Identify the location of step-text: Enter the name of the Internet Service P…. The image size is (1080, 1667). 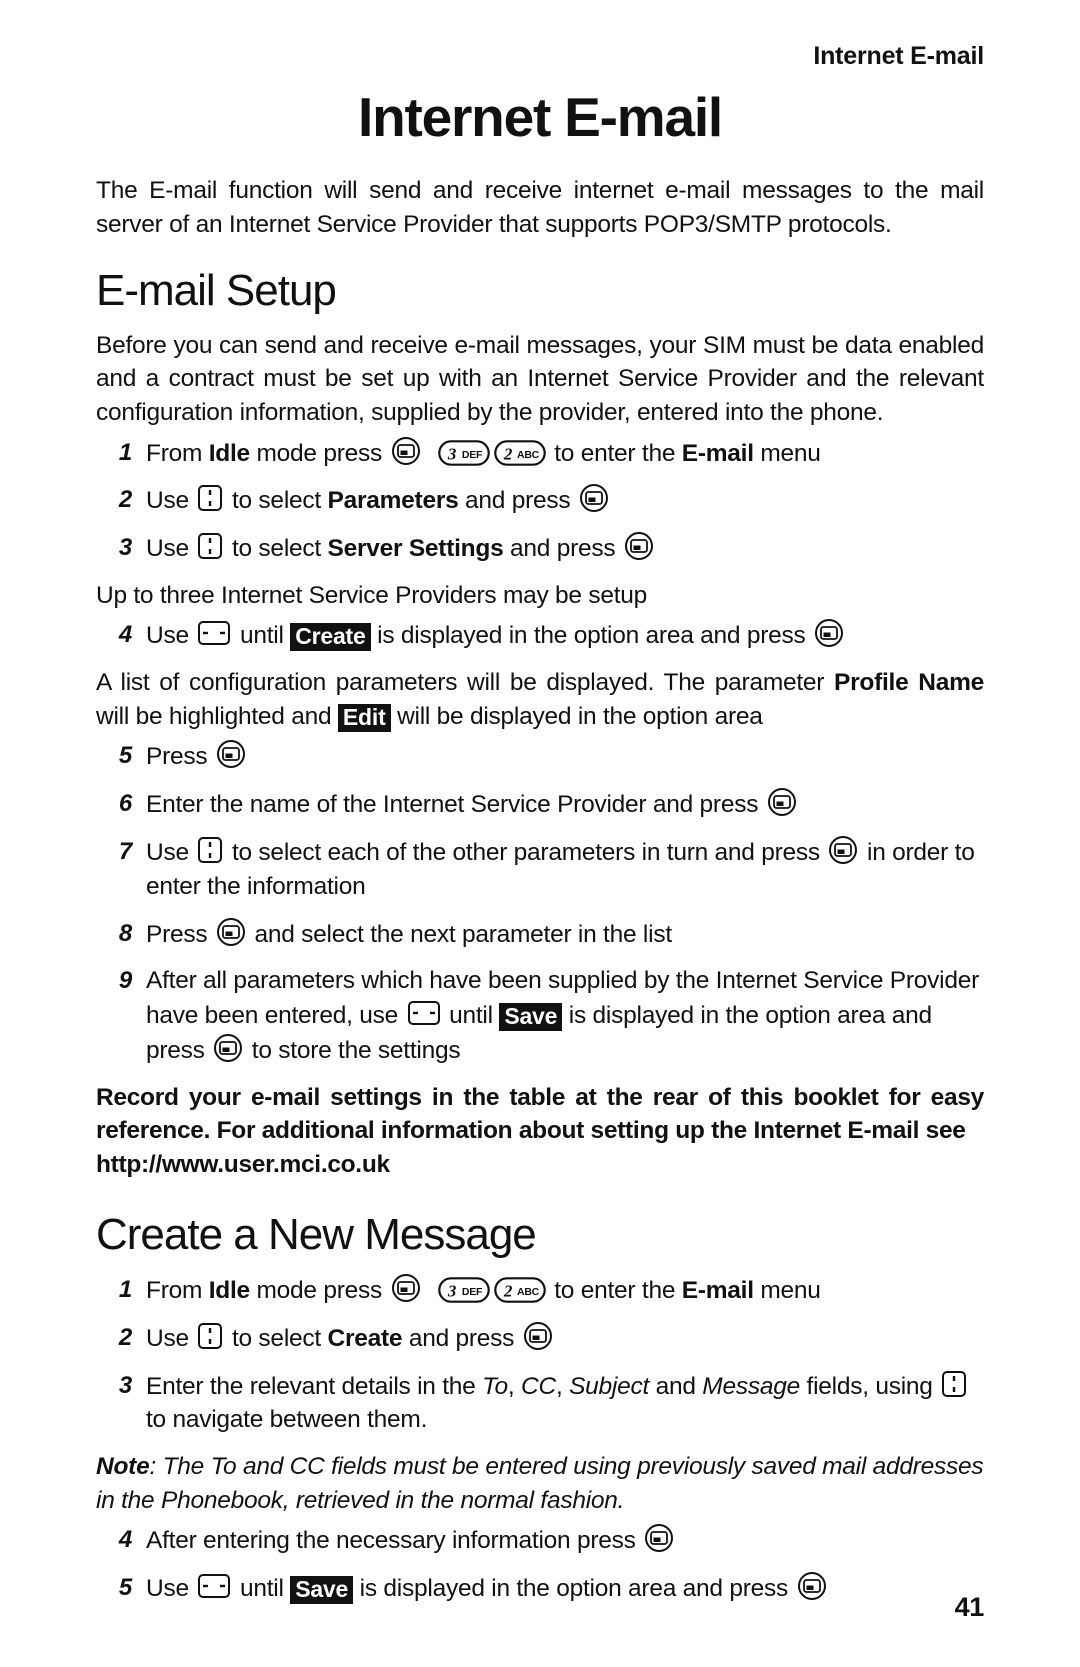
(565, 804).